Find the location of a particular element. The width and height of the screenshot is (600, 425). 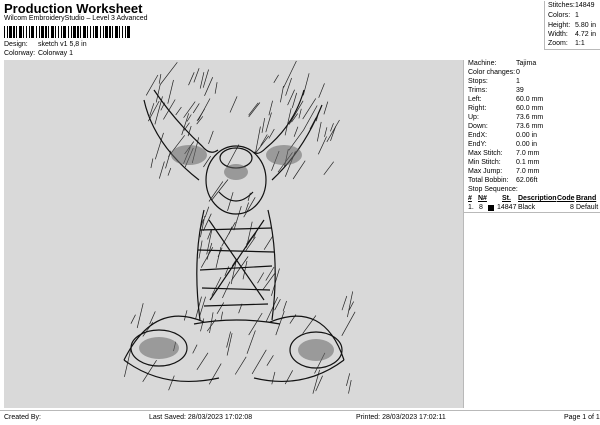

barcode is located at coordinates (67, 32).